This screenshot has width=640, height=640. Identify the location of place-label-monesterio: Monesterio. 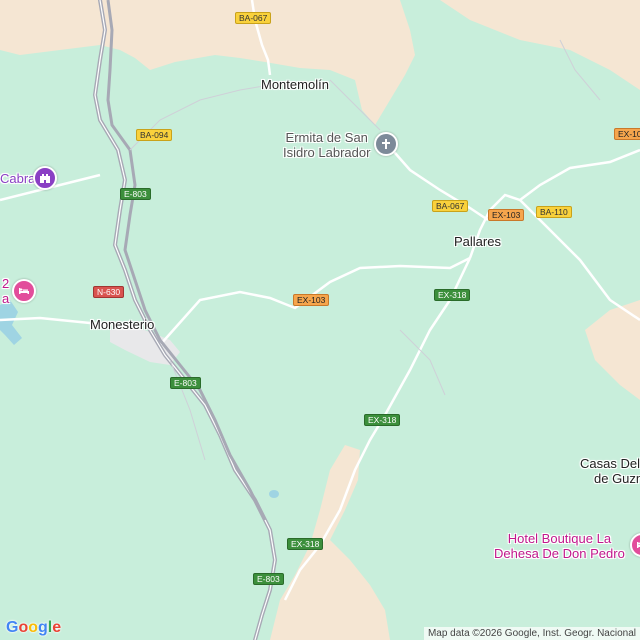
(122, 324).